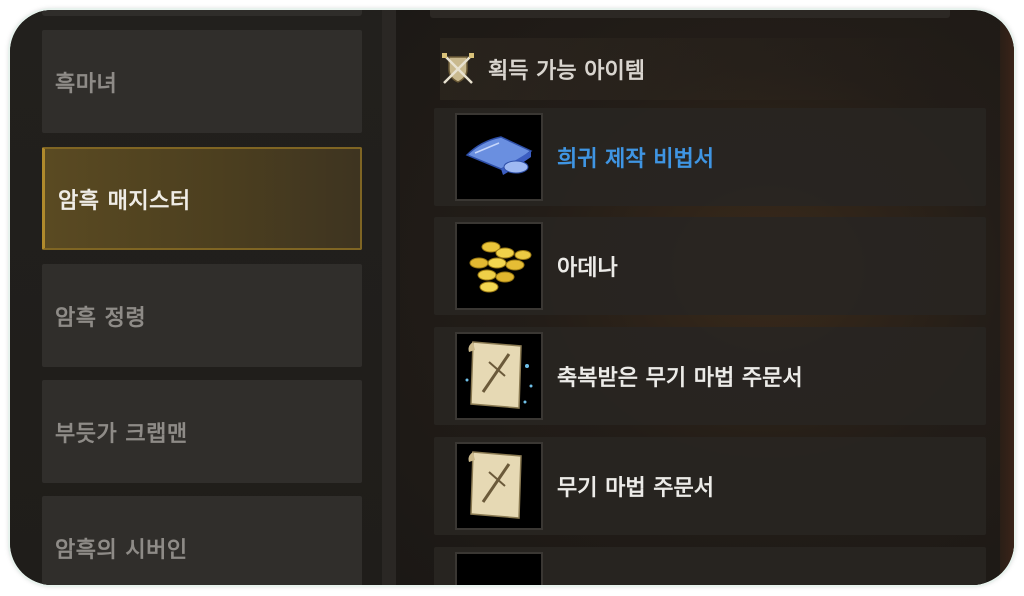  Describe the element at coordinates (202, 540) in the screenshot. I see `sidebar-item-dark-servant: 암흑의 시버인` at that location.